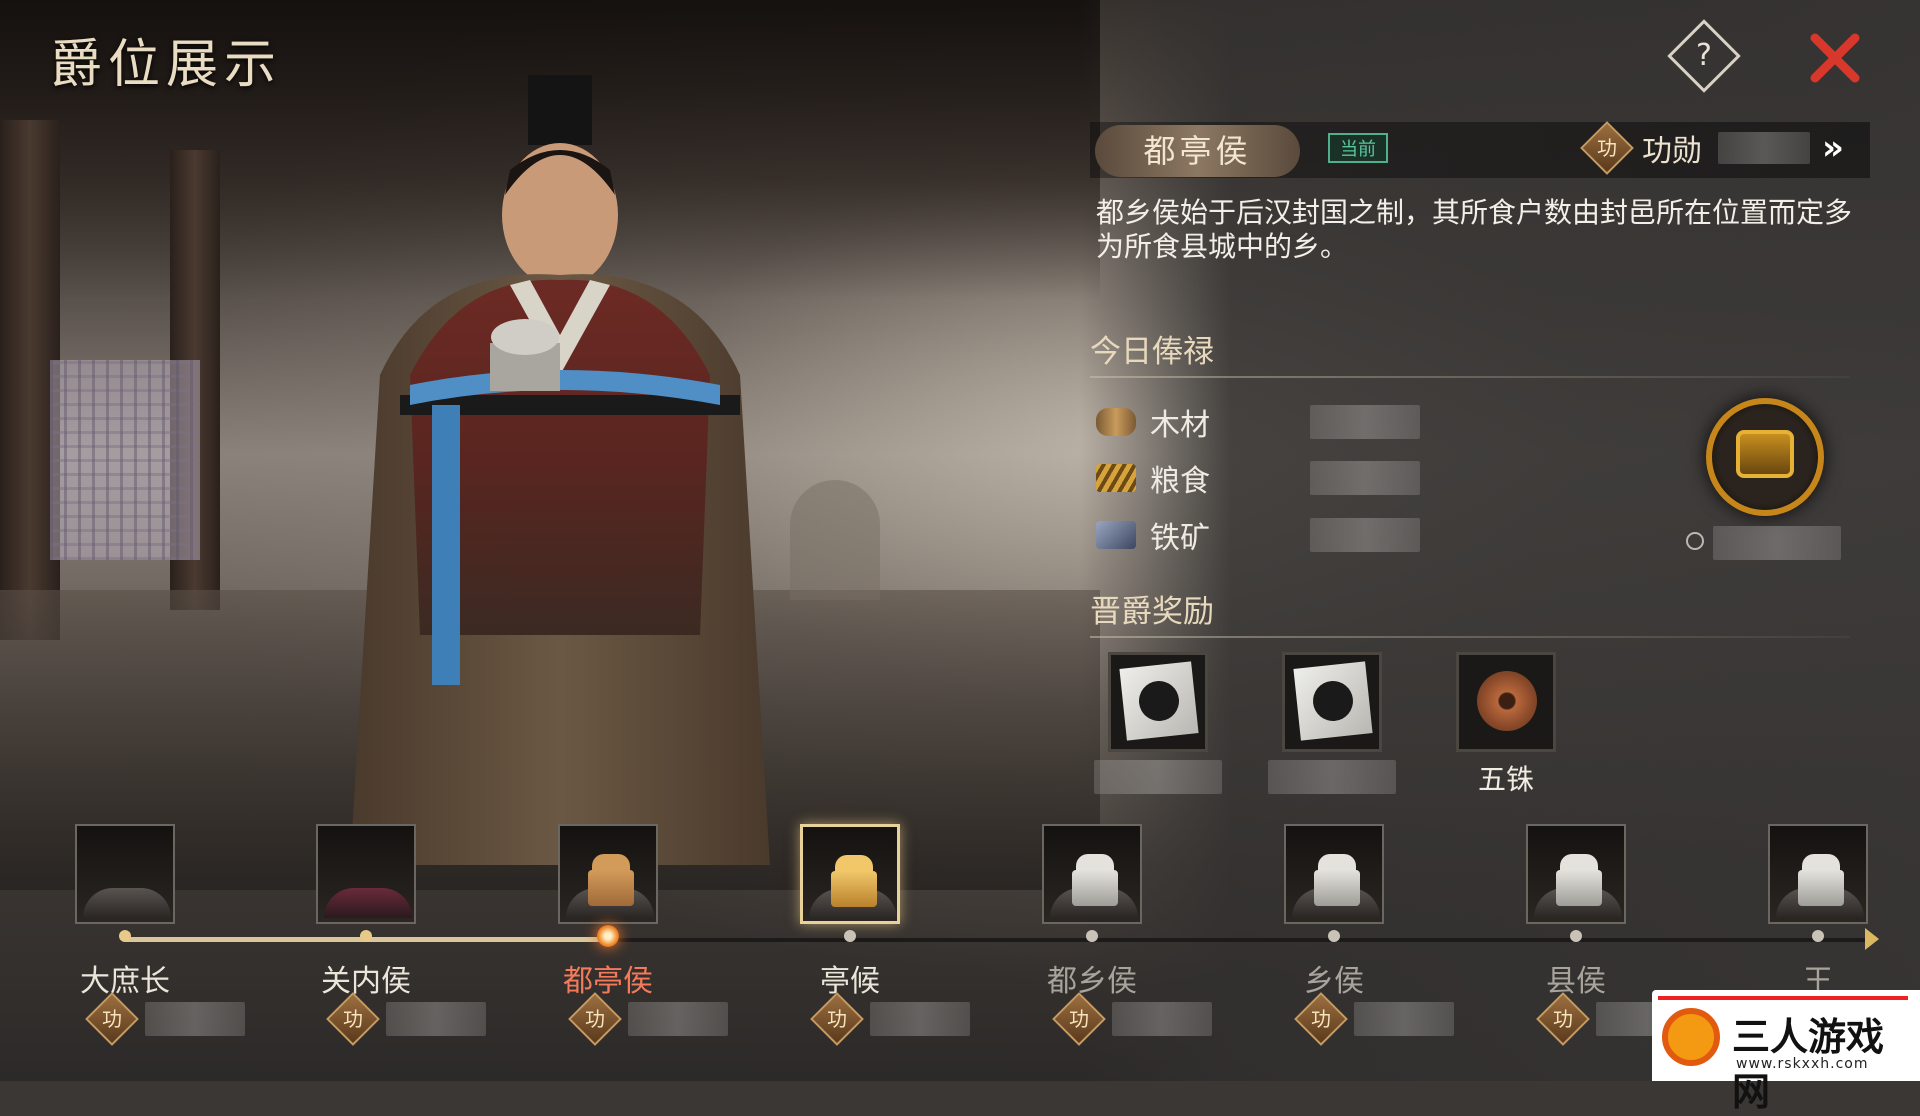 This screenshot has height=1116, width=1920. I want to click on iron-label: 铁矿, so click(1180, 538).